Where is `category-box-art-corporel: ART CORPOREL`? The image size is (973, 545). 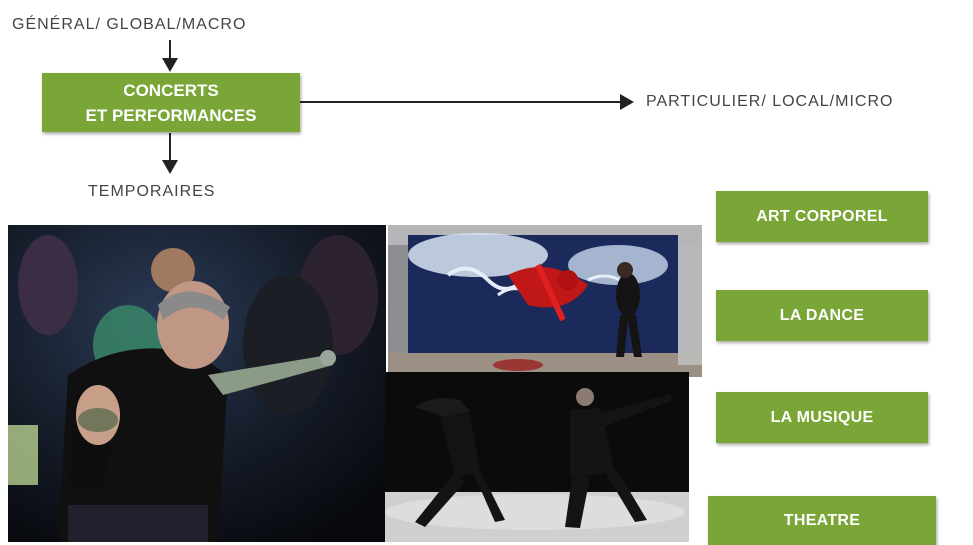 category-box-art-corporel: ART CORPOREL is located at coordinates (822, 216).